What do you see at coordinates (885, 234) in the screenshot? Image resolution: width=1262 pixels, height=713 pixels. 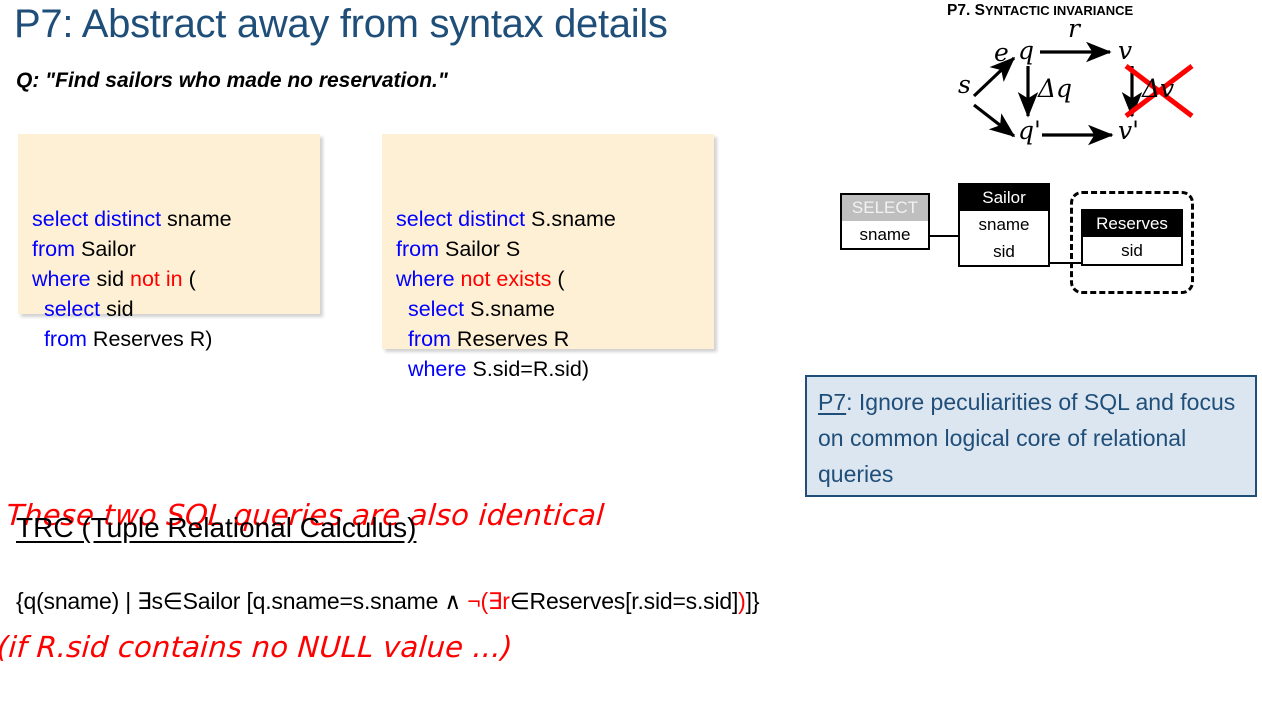 I see `rd-cell-select-sname: sname` at bounding box center [885, 234].